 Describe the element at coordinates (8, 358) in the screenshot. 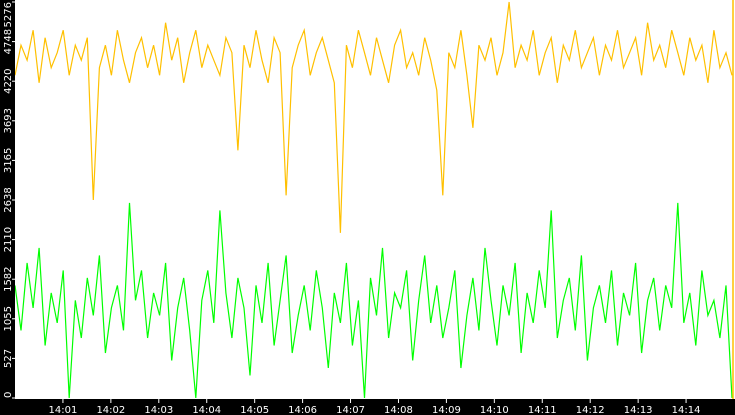

I see `y-tick-label: 527` at that location.